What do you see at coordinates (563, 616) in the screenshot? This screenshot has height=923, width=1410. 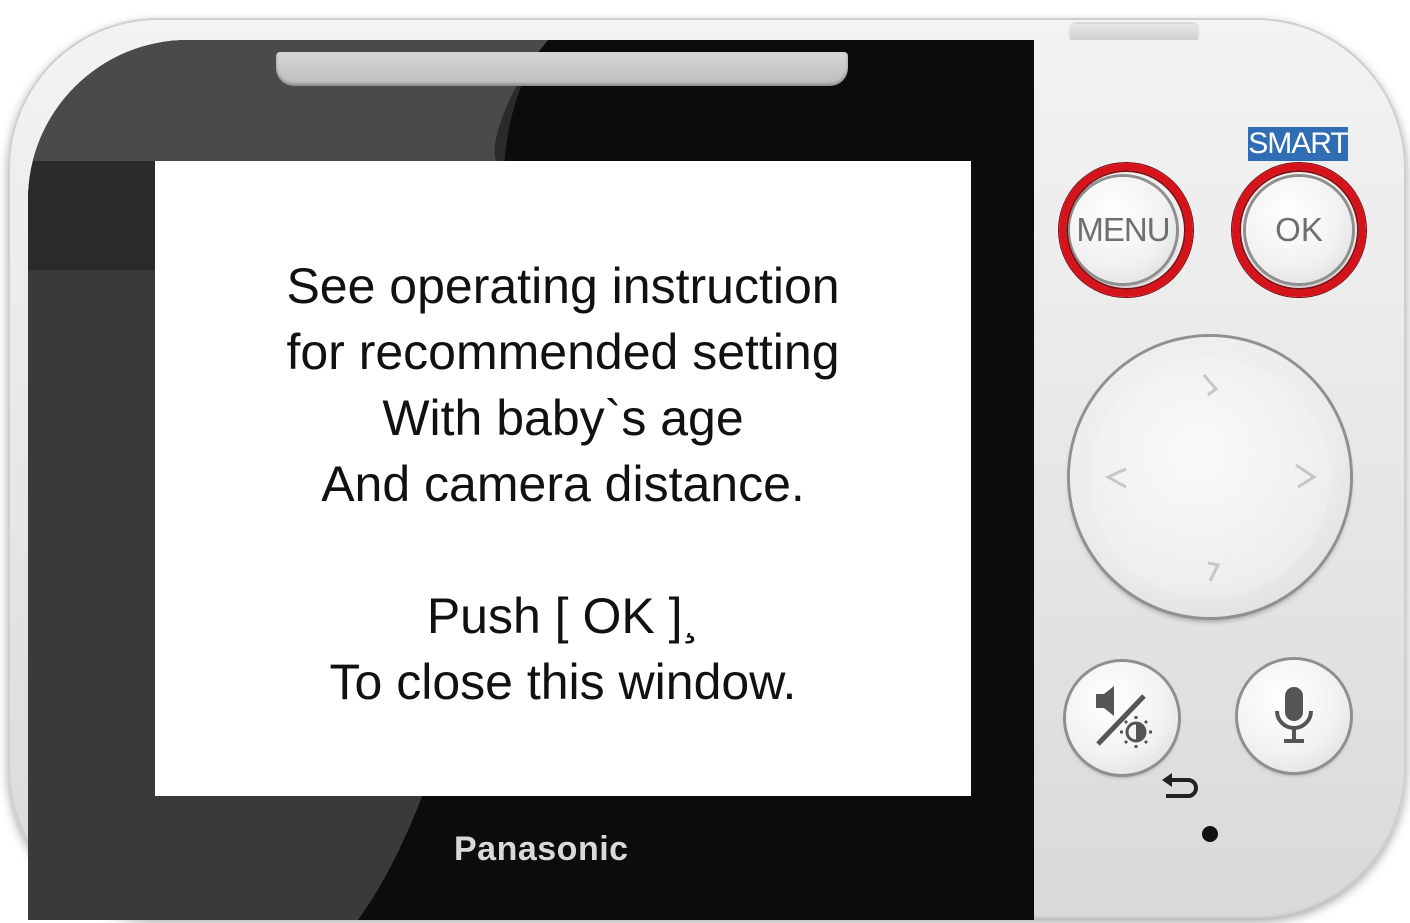 I see `message-line: Push [ OK ]¸` at bounding box center [563, 616].